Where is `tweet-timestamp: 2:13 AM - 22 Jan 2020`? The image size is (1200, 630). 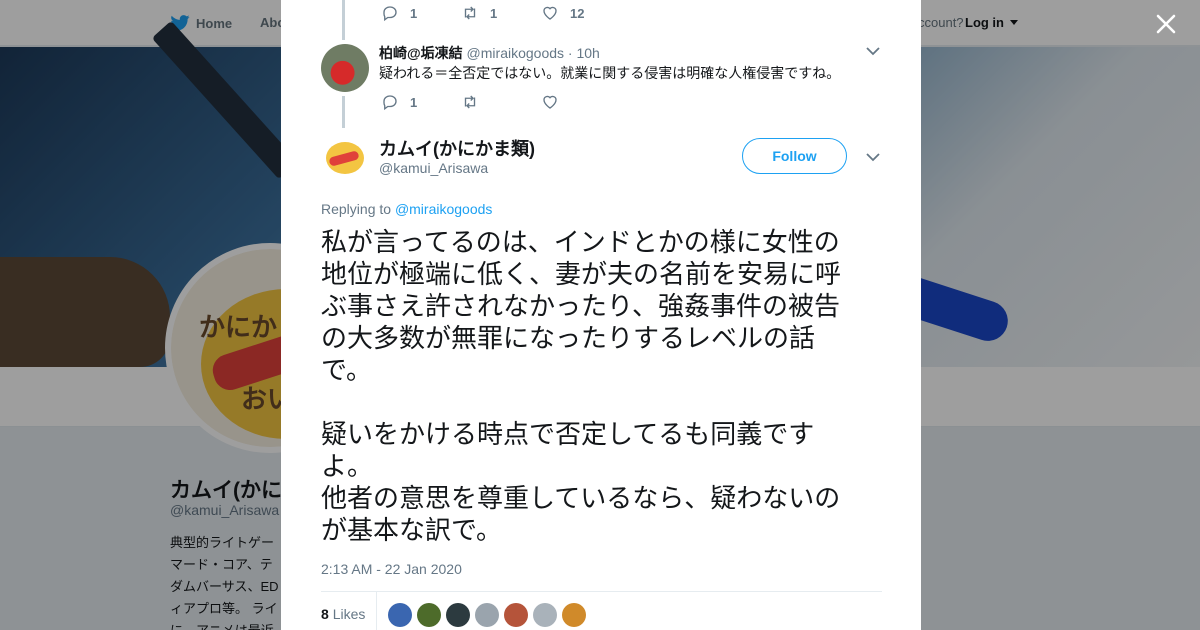 tweet-timestamp: 2:13 AM - 22 Jan 2020 is located at coordinates (391, 569).